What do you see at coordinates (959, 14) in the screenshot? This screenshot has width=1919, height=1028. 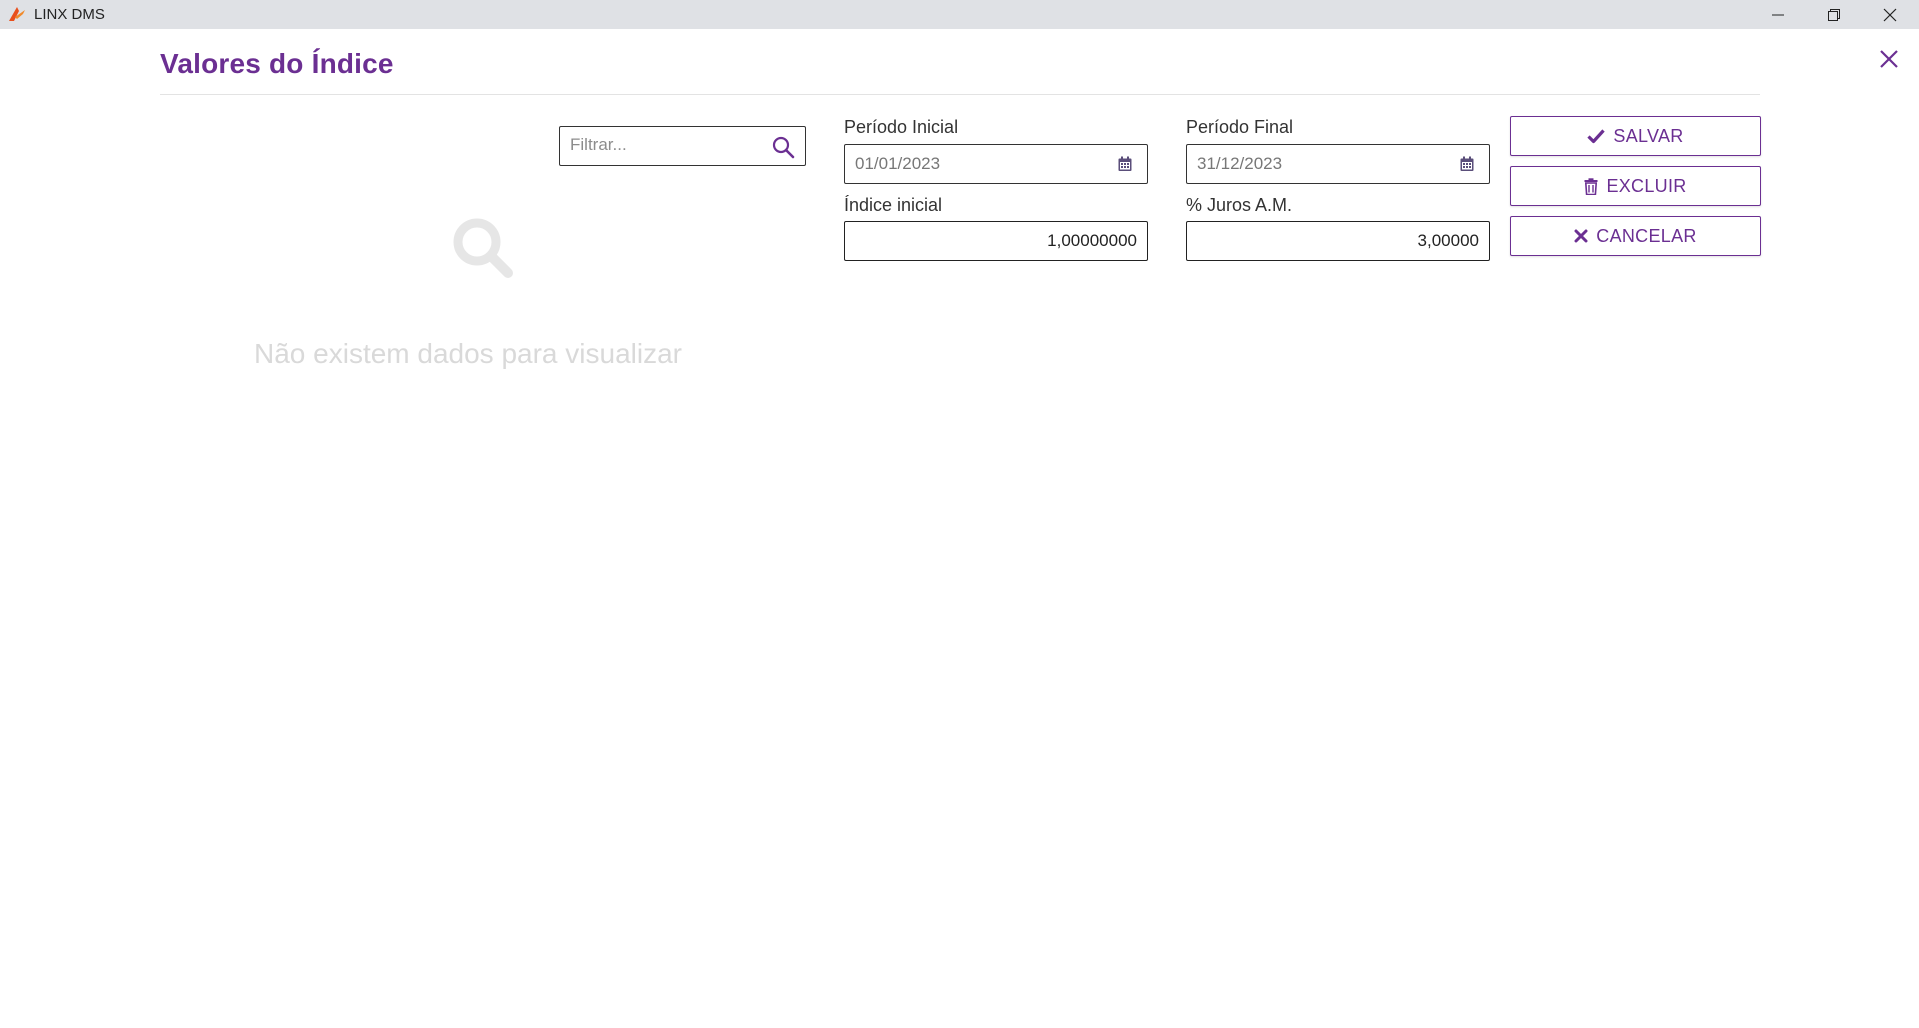 I see `window-titlebar: LINX DMS` at bounding box center [959, 14].